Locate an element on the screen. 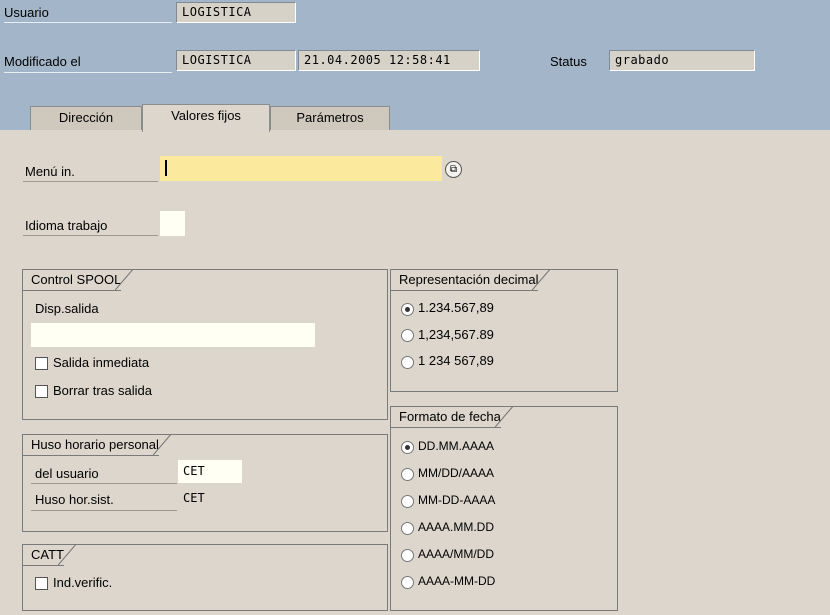  catt-group: CATT Ind.verific. is located at coordinates (205, 577).